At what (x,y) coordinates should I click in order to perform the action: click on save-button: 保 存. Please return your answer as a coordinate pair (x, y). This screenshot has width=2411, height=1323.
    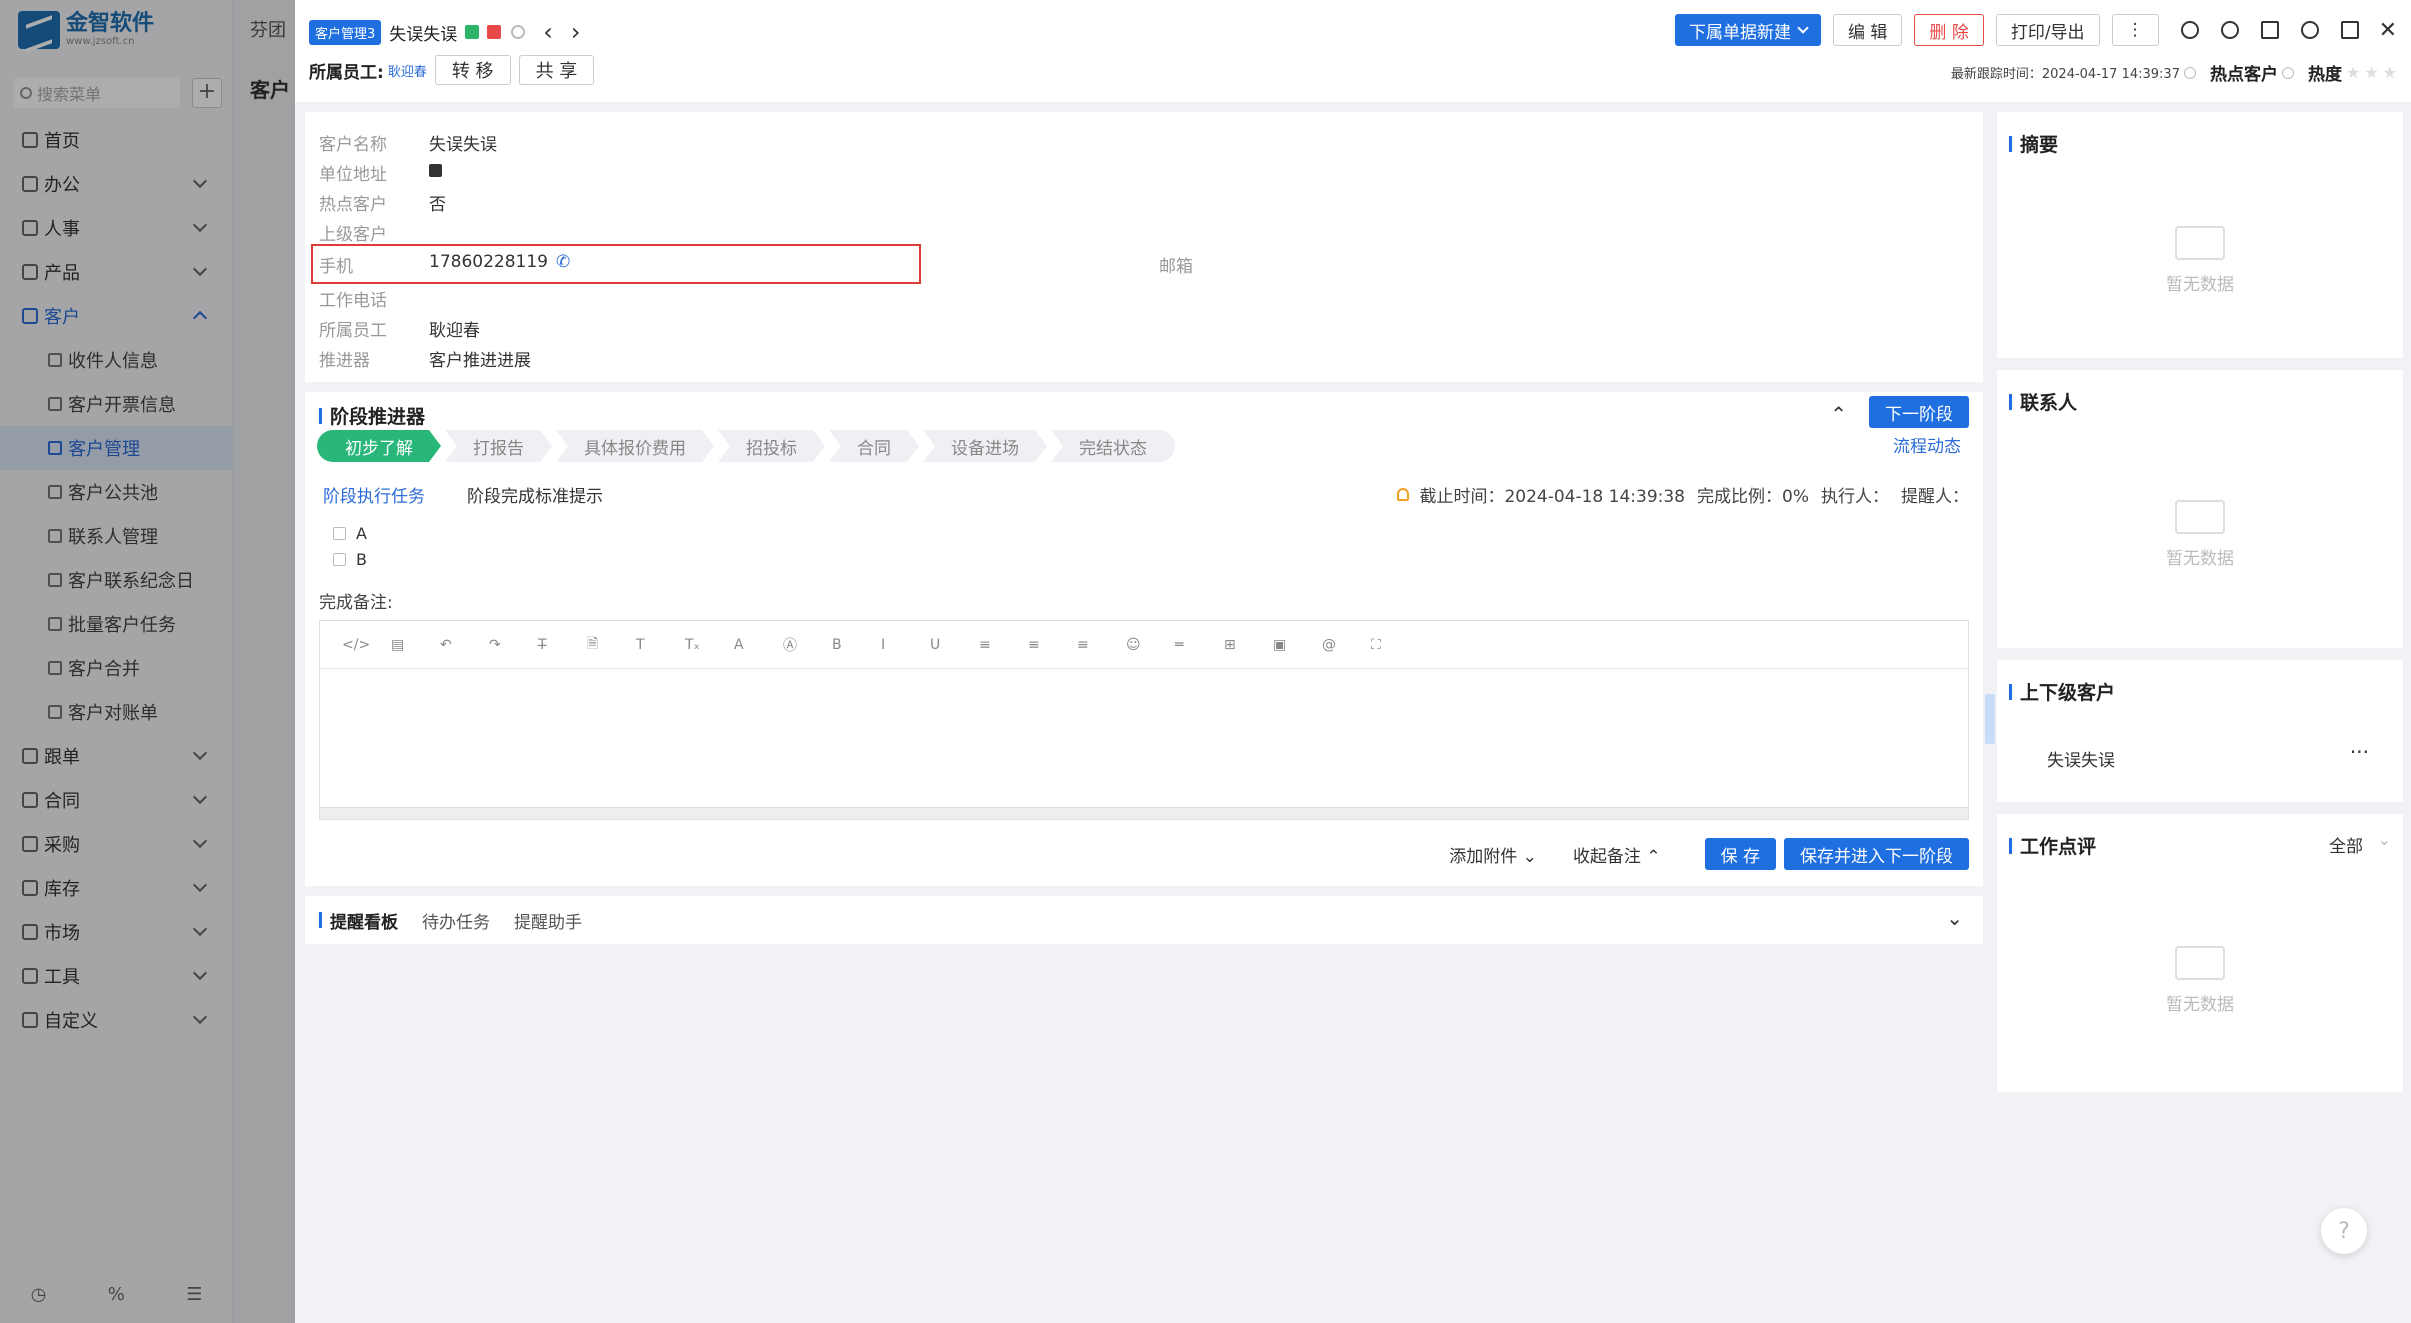
    Looking at the image, I should click on (1740, 854).